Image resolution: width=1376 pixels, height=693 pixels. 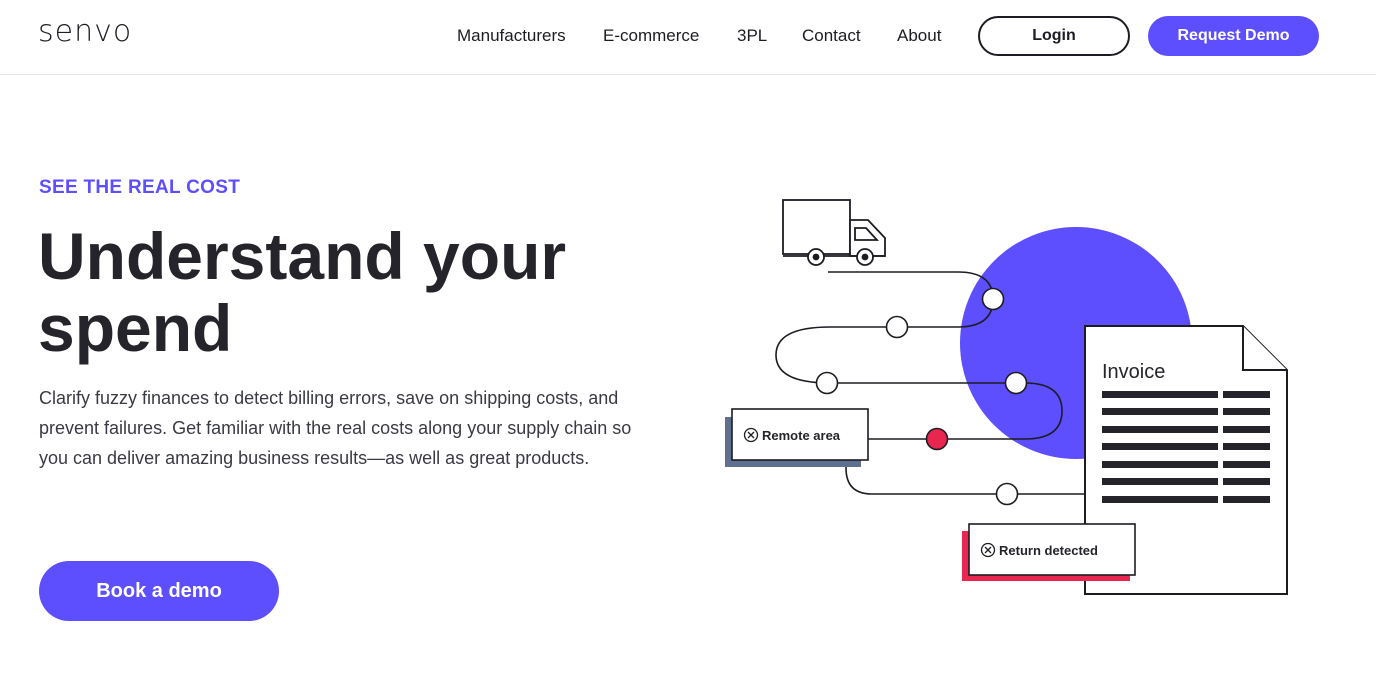 What do you see at coordinates (834, 232) in the screenshot?
I see `truck-icon` at bounding box center [834, 232].